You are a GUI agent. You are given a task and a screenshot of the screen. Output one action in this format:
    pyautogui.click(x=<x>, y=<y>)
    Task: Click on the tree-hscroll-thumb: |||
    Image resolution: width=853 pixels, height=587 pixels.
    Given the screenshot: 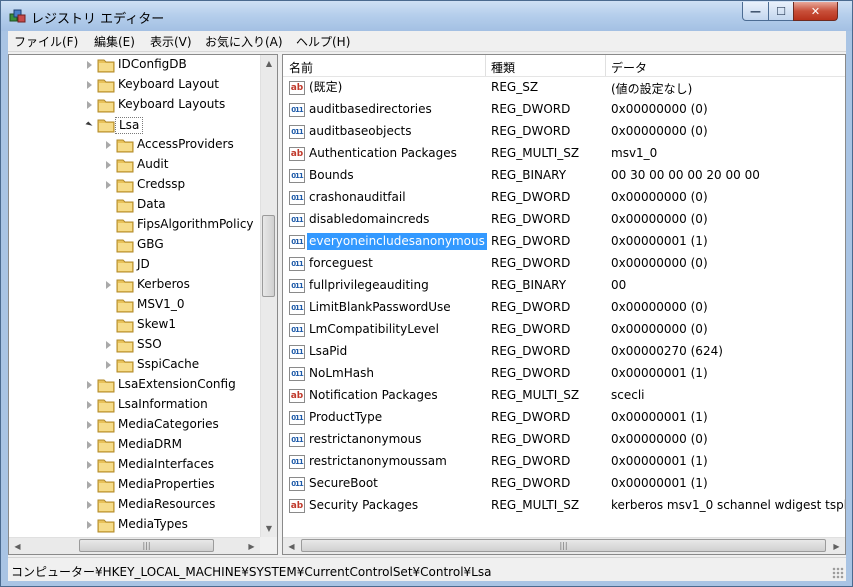 What is the action you would take?
    pyautogui.click(x=146, y=545)
    